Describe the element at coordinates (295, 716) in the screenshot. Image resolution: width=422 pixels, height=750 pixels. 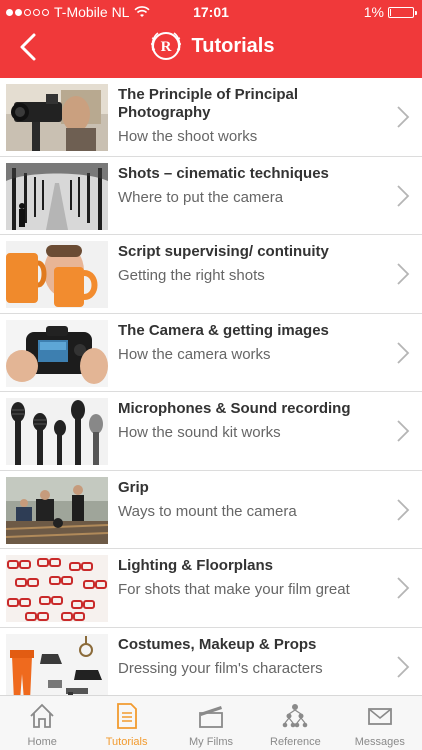
I see `hierarchy-icon` at that location.